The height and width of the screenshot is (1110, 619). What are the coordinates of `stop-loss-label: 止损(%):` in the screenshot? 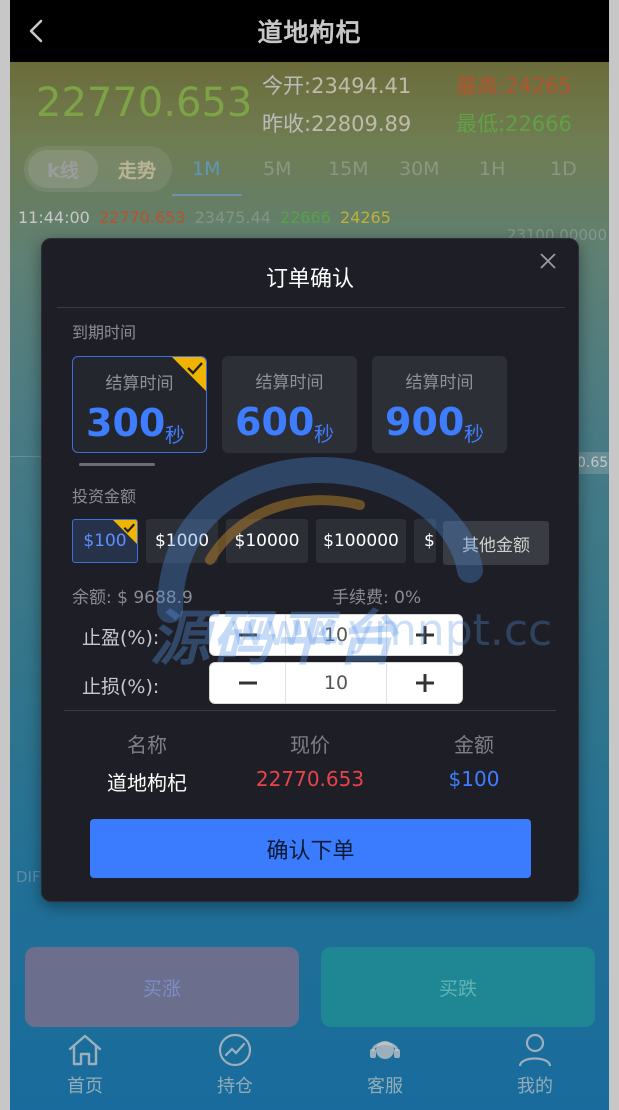 It's located at (121, 687).